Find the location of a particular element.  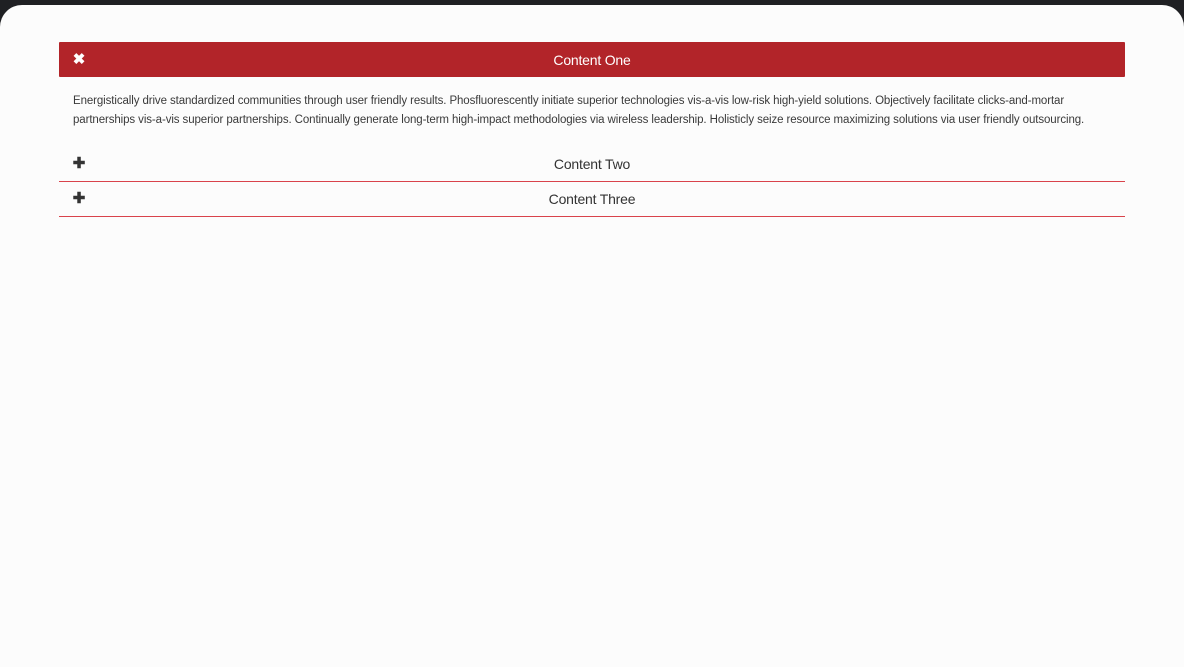

accordion-header-content-three: ✚ Content Three is located at coordinates (592, 199).